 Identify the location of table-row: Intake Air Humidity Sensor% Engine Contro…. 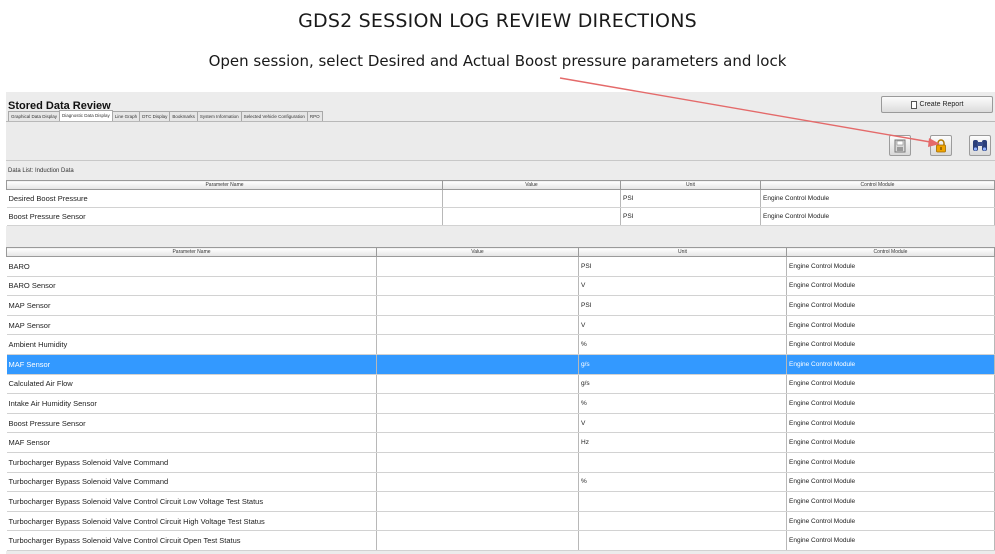
(500, 403).